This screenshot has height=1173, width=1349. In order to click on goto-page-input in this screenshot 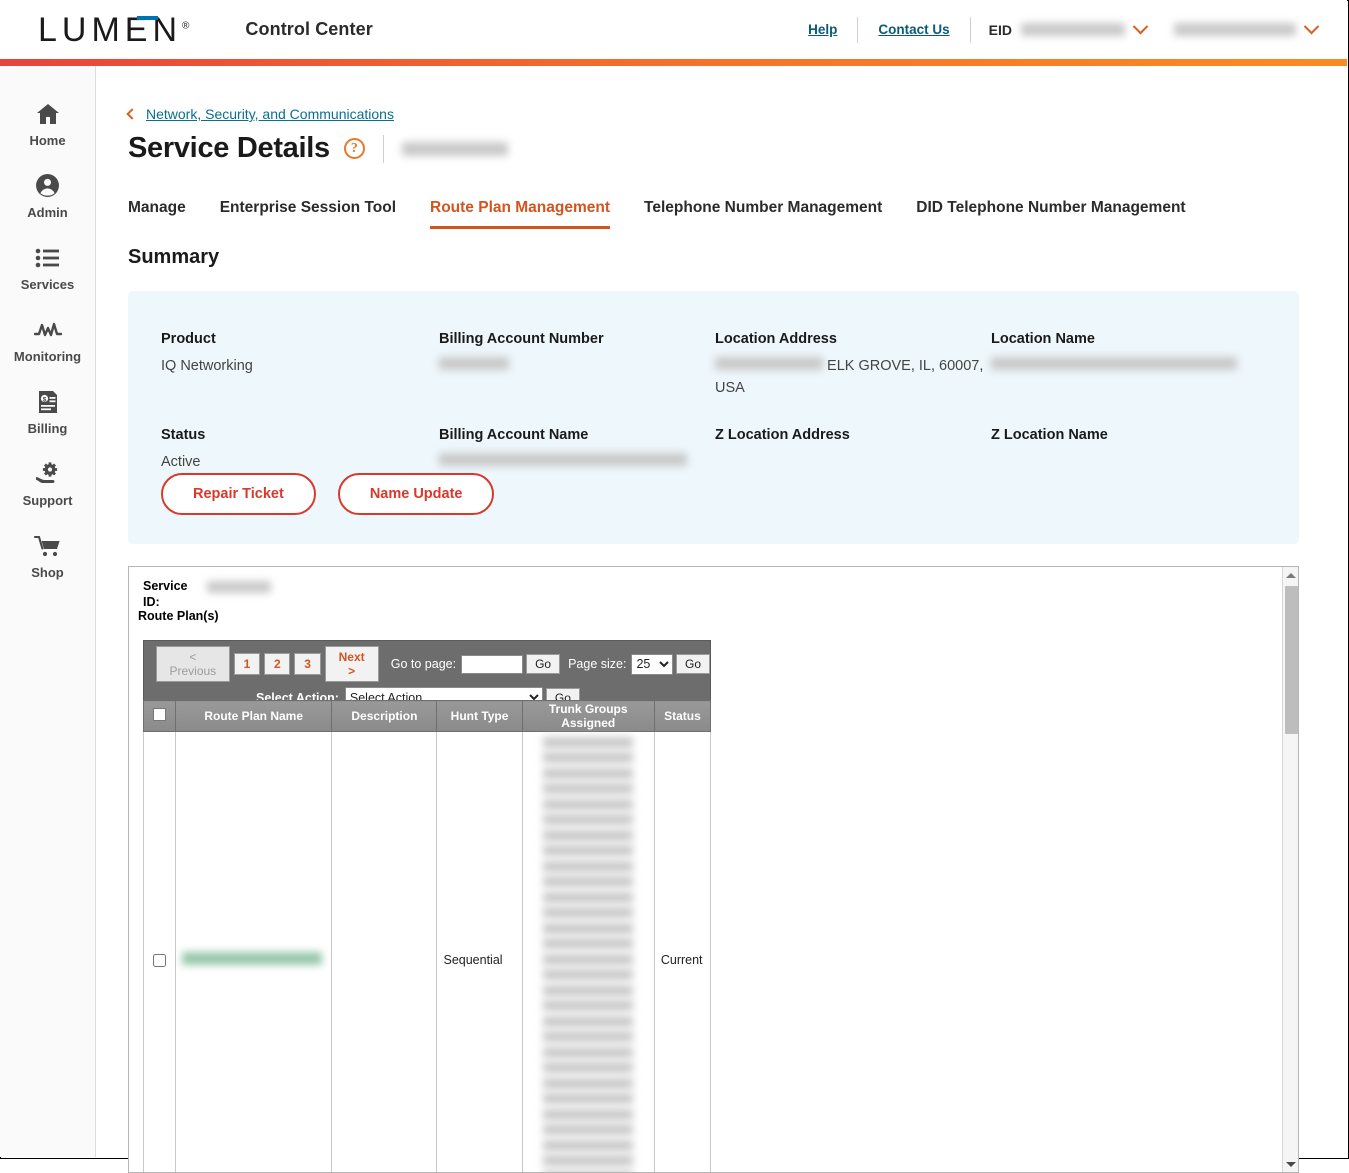, I will do `click(492, 664)`.